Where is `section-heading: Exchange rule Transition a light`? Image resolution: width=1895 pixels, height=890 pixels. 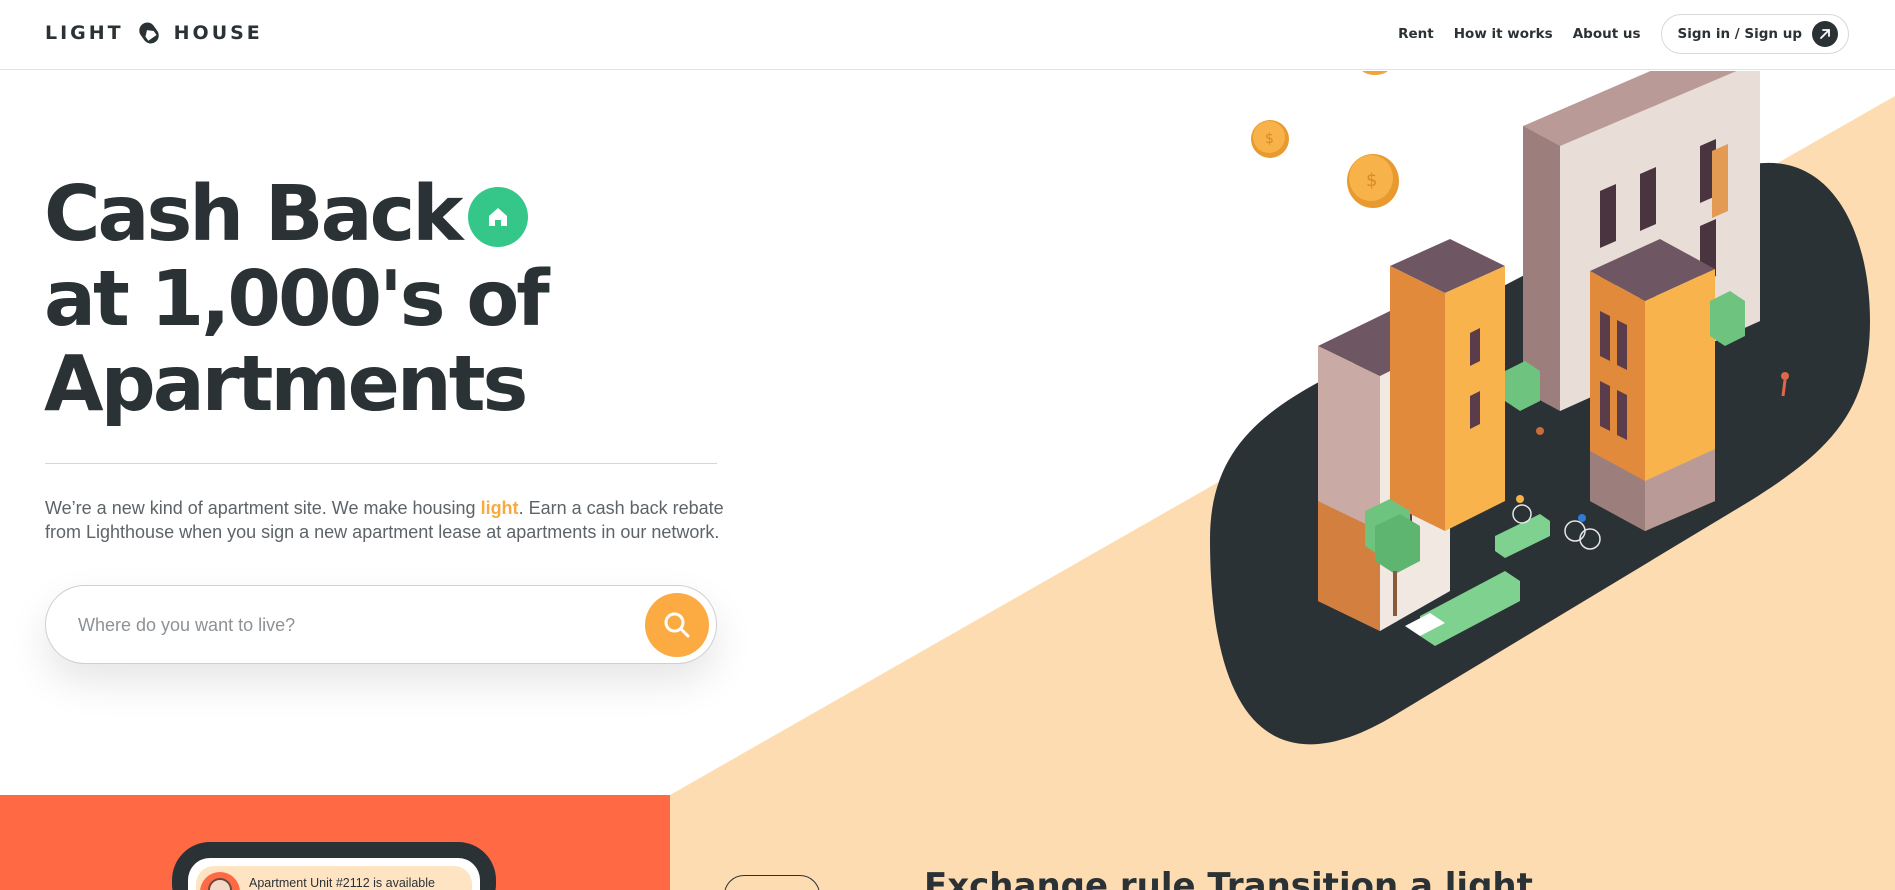
section-heading: Exchange rule Transition a light is located at coordinates (1228, 878).